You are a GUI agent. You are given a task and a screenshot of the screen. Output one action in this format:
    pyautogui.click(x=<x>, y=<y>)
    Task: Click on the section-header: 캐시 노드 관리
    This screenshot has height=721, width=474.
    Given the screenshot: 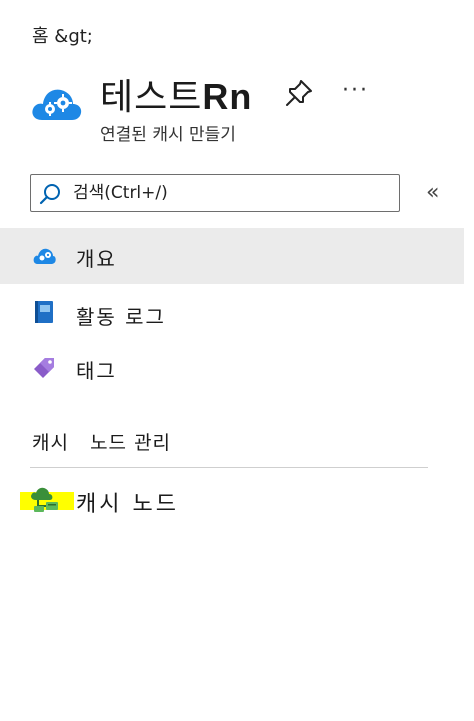 What is the action you would take?
    pyautogui.click(x=102, y=443)
    